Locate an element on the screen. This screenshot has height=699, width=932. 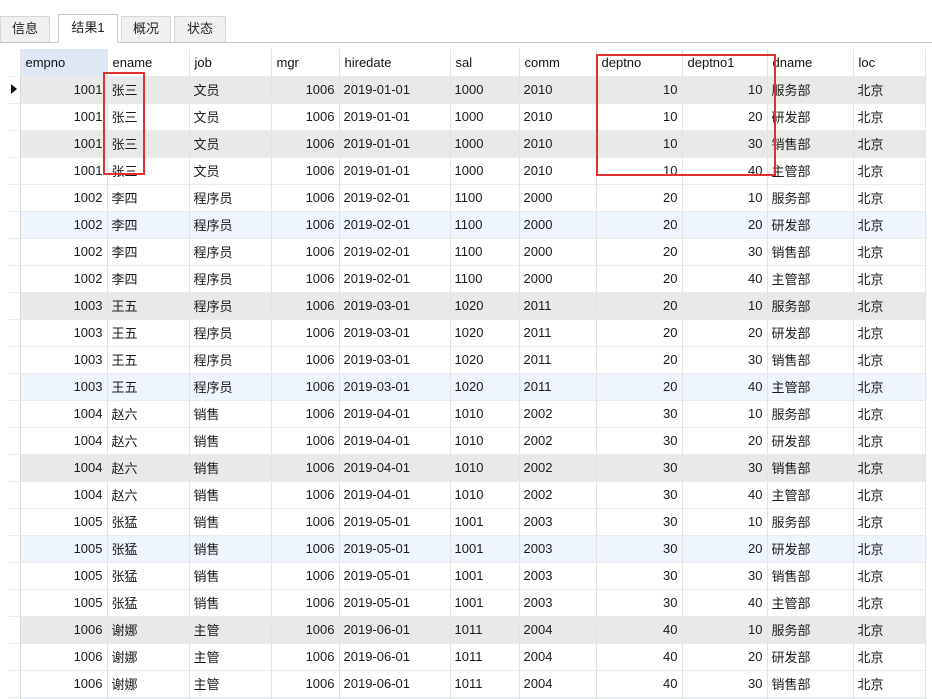
table-row: 1002 李四 程序员 1006 2019-02-01 1100 2000 20 30 销售部 北京 is located at coordinates (467, 252).